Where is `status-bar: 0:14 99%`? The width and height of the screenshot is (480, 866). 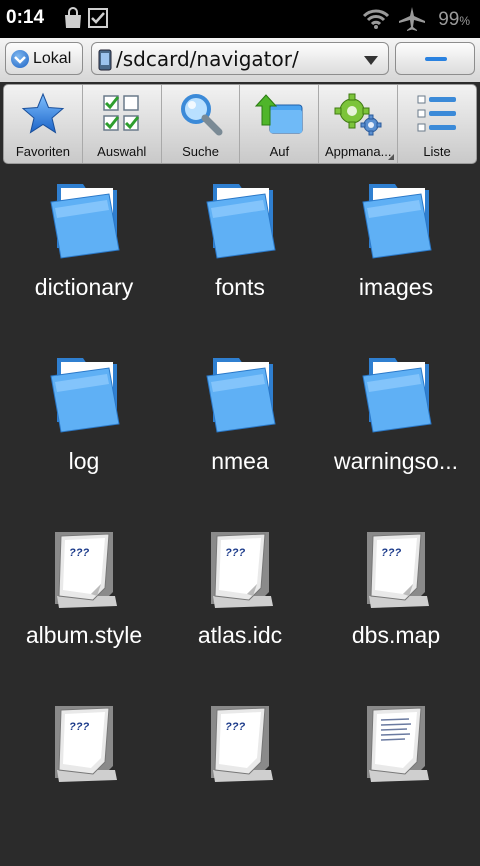
status-bar: 0:14 99% is located at coordinates (240, 19).